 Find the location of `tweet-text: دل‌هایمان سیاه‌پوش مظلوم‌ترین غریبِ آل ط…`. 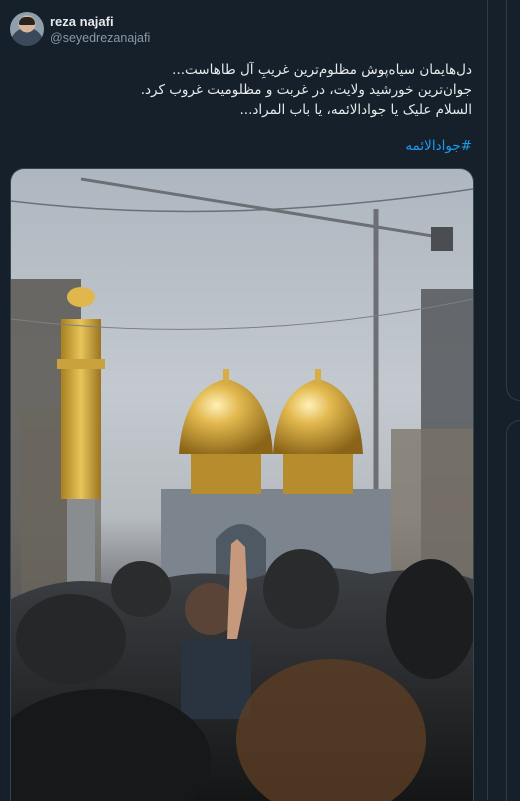

tweet-text: دل‌هایمان سیاه‌پوش مظلوم‌ترین غریبِ آل ط… is located at coordinates (262, 90).